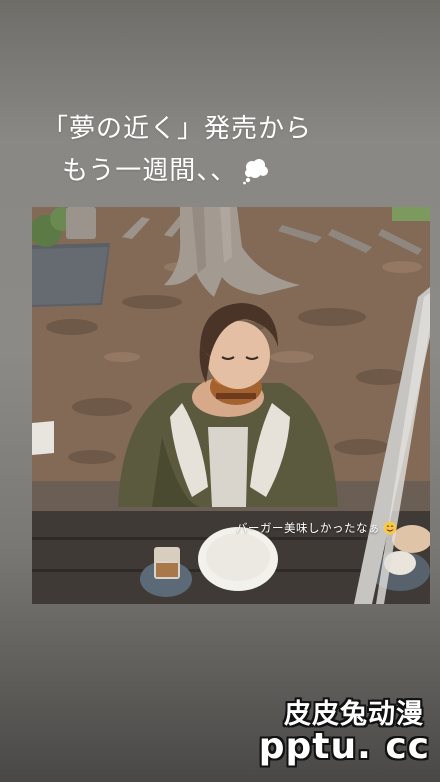  I want to click on photo-overlay-caption: バーガー美味しかったなぁ, so click(316, 528).